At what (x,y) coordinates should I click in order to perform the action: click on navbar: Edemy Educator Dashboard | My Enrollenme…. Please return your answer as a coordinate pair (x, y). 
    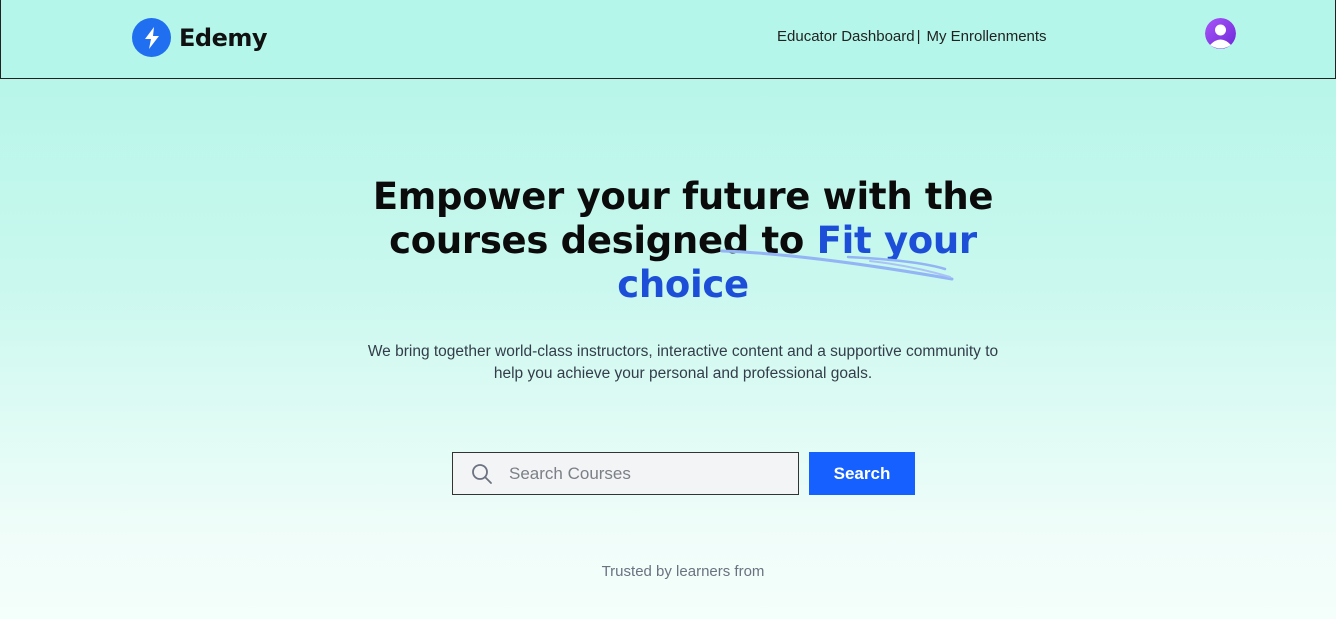
    Looking at the image, I should click on (668, 39).